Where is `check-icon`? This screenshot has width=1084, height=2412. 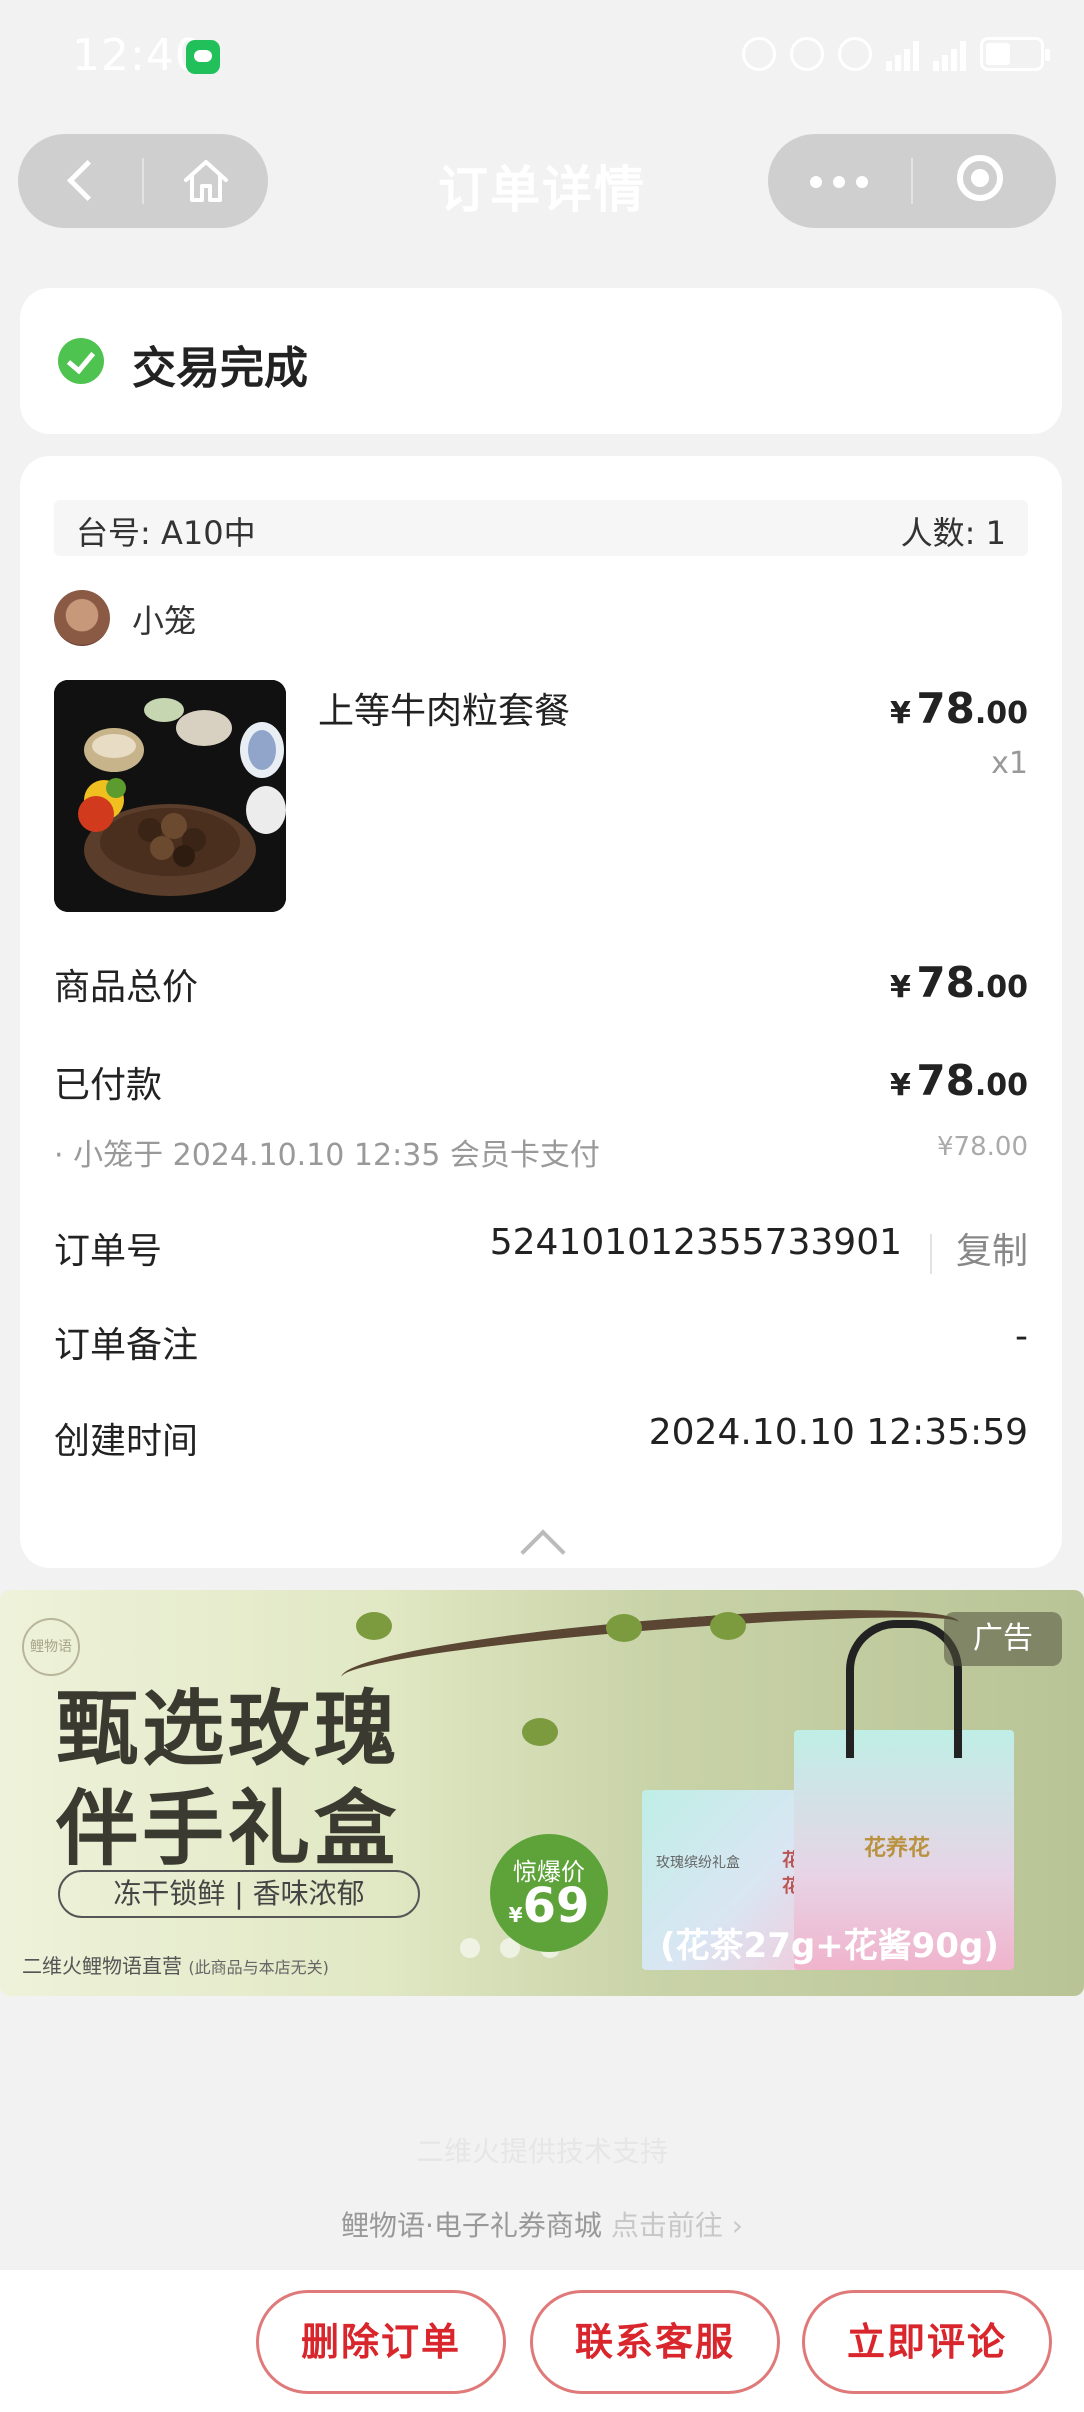
check-icon is located at coordinates (81, 361).